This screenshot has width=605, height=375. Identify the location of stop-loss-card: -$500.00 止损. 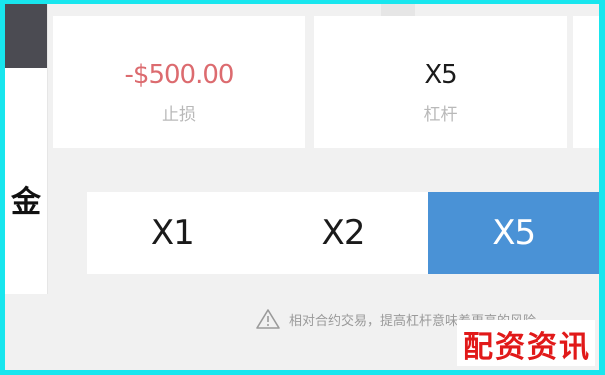
(179, 82).